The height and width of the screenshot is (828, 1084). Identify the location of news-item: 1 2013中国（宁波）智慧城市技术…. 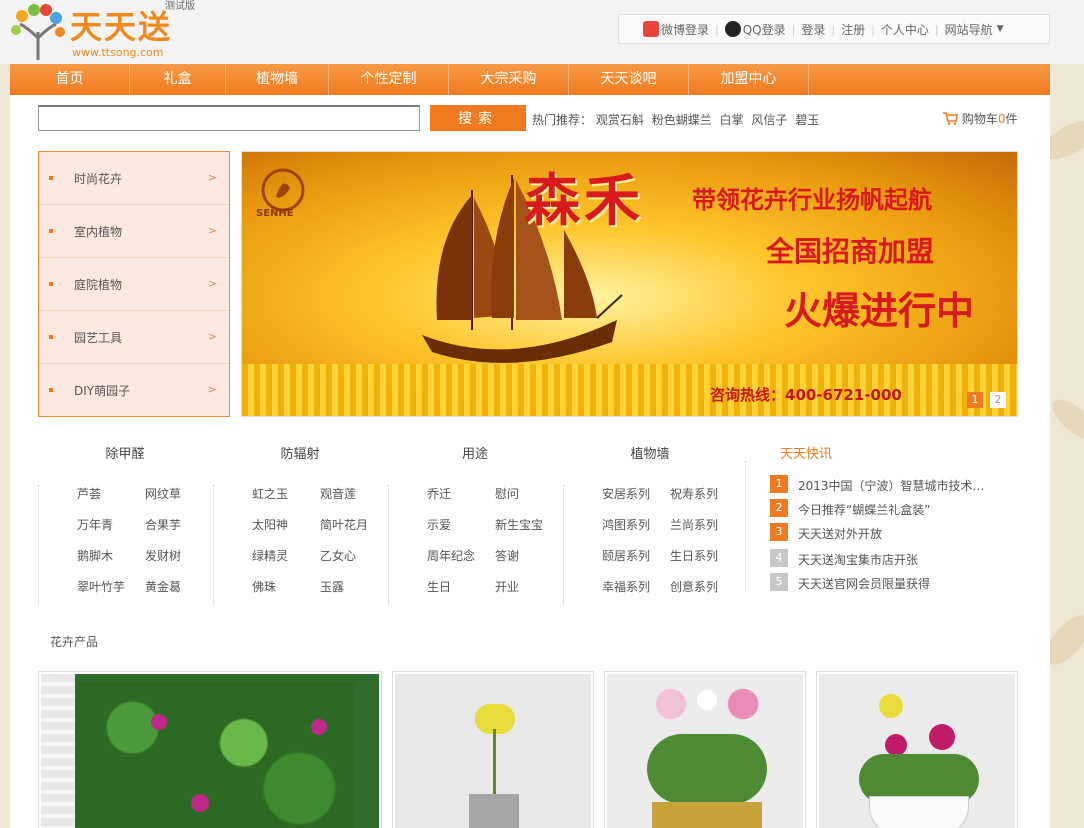
(905, 485).